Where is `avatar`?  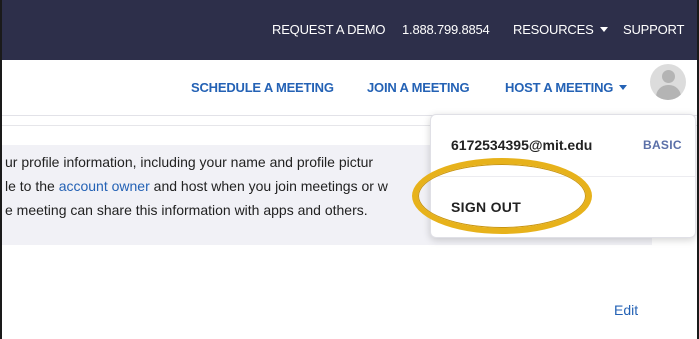
avatar is located at coordinates (668, 82).